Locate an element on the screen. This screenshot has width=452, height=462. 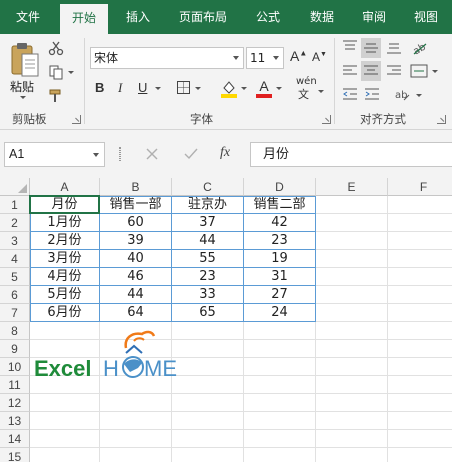
copy-dropdown-icon is located at coordinates (71, 72).